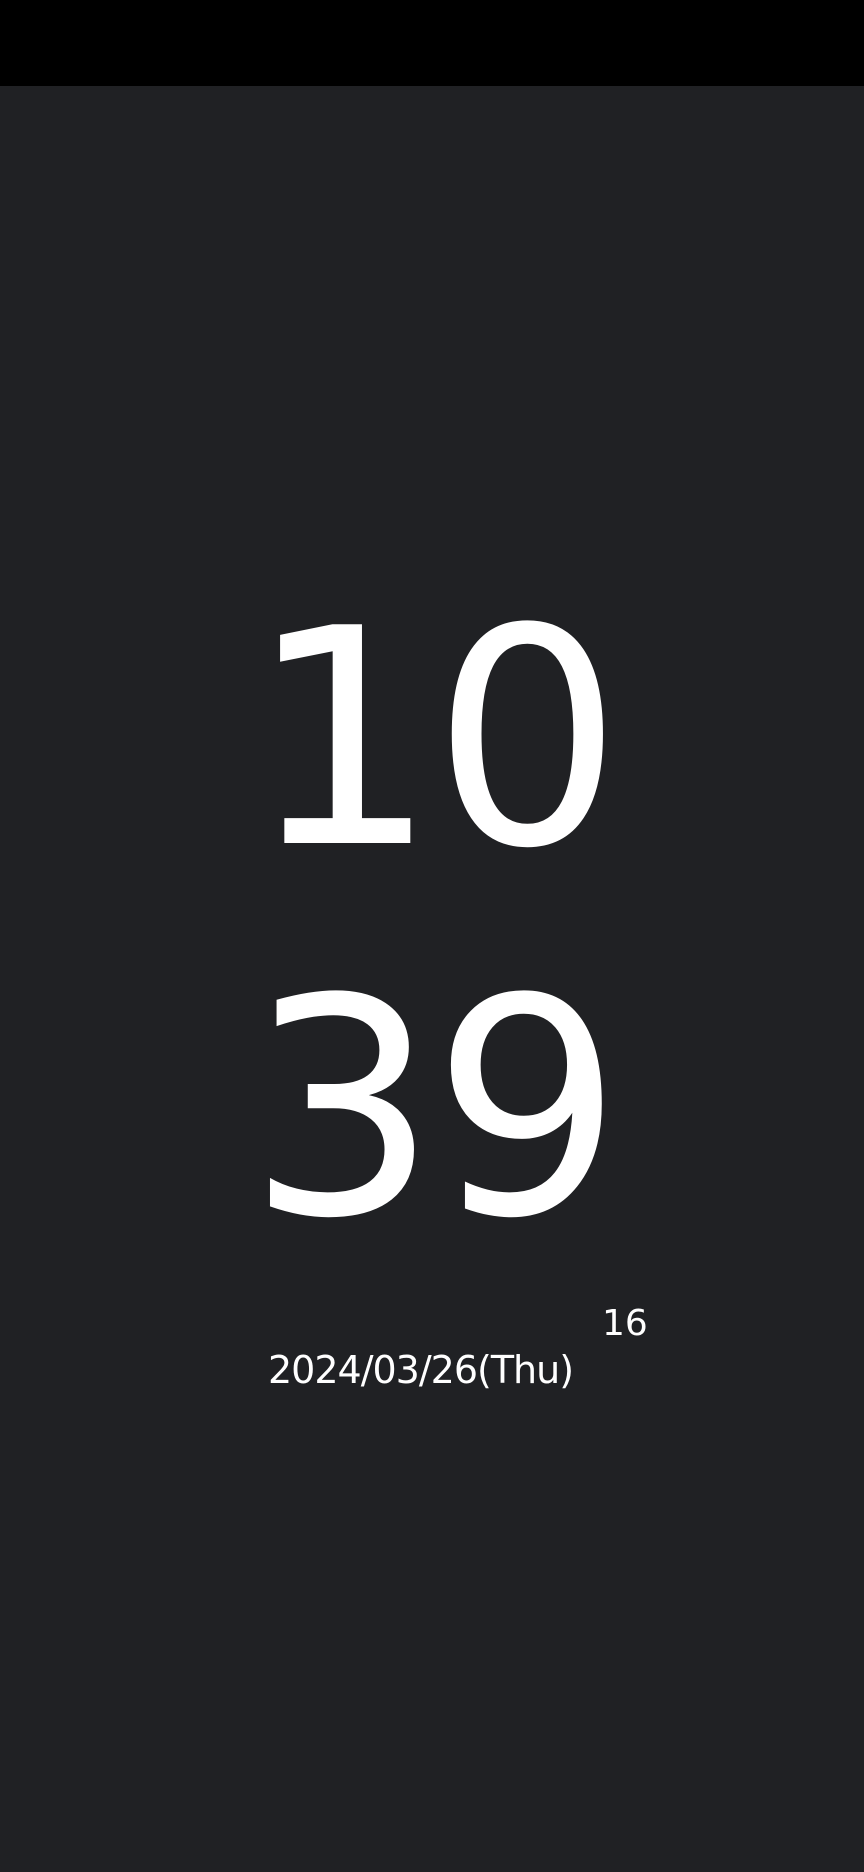  Describe the element at coordinates (435, 1109) in the screenshot. I see `clock-minutes: 39` at that location.